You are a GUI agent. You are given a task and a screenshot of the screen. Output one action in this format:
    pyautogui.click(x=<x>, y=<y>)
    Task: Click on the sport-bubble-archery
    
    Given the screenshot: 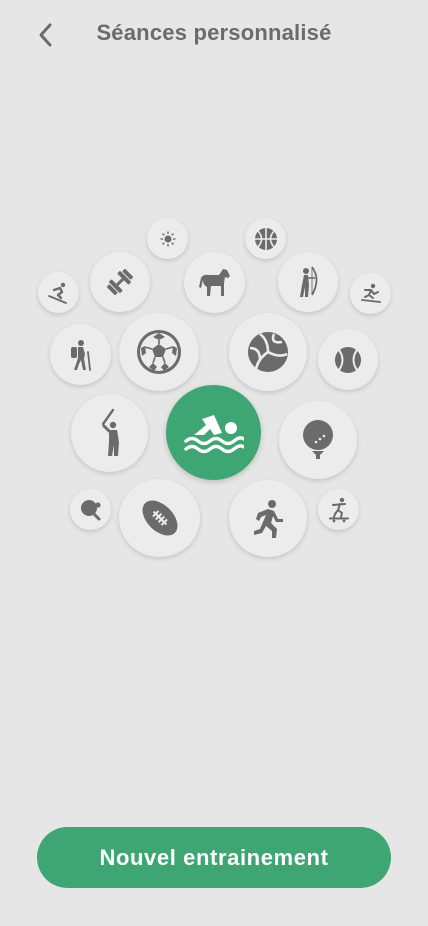 What is the action you would take?
    pyautogui.click(x=308, y=282)
    